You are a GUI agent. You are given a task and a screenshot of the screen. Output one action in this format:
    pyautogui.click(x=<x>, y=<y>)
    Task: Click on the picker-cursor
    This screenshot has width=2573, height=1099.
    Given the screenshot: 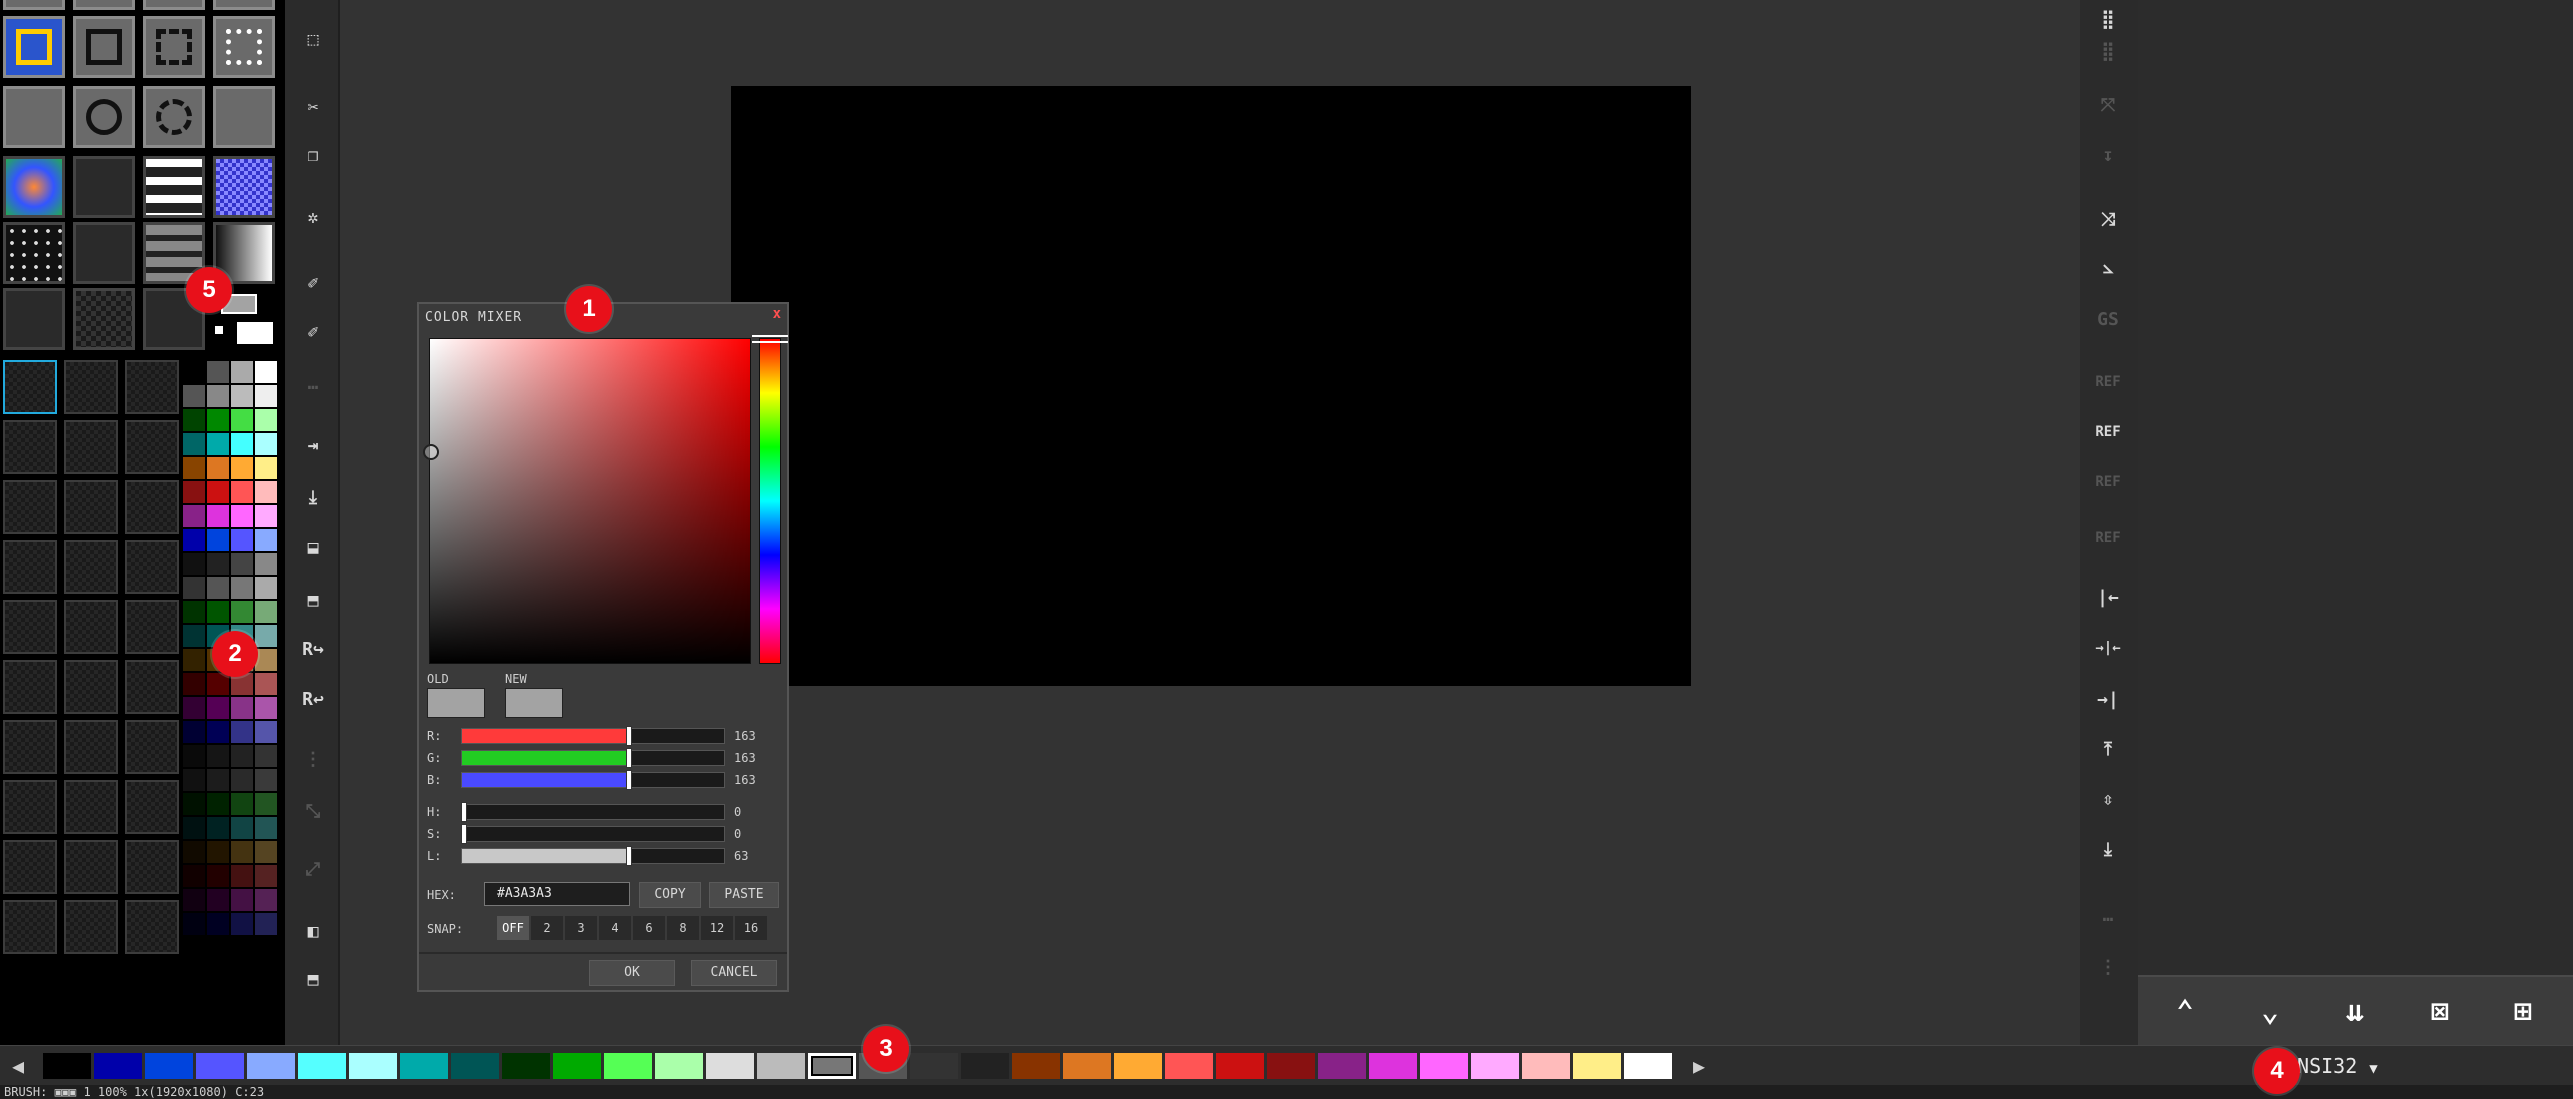 What is the action you would take?
    pyautogui.click(x=431, y=452)
    